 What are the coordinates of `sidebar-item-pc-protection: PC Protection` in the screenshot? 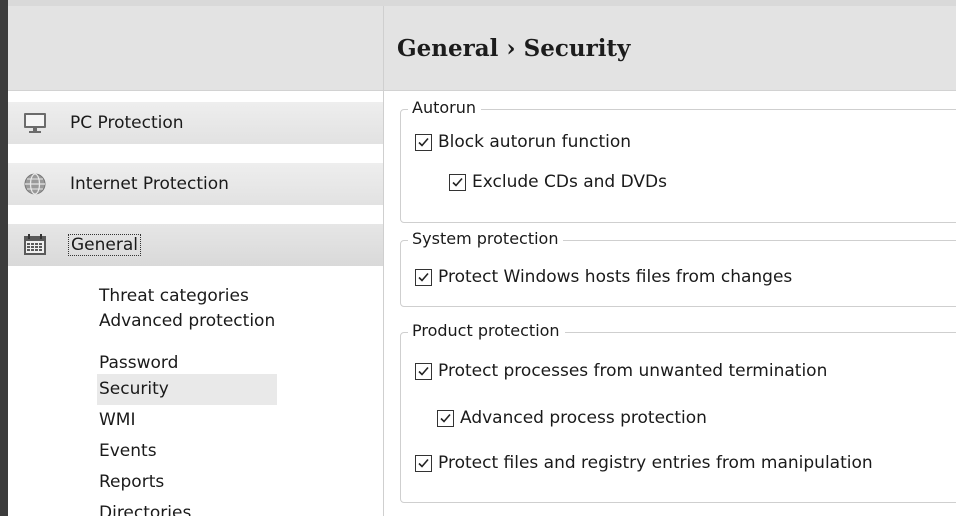 It's located at (195, 123).